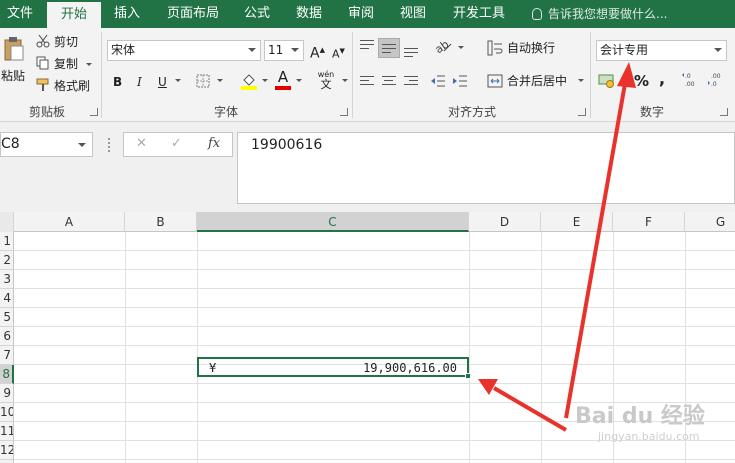 The width and height of the screenshot is (735, 463). What do you see at coordinates (43, 41) in the screenshot?
I see `scissors-icon` at bounding box center [43, 41].